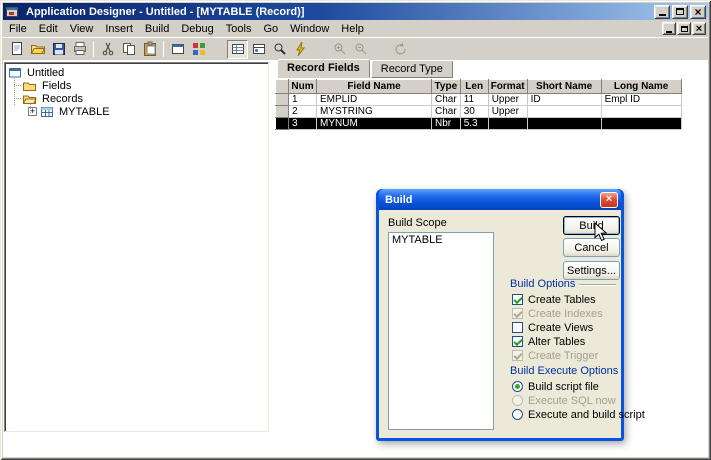  What do you see at coordinates (563, 355) in the screenshot?
I see `checkbox-label: Create Trigger` at bounding box center [563, 355].